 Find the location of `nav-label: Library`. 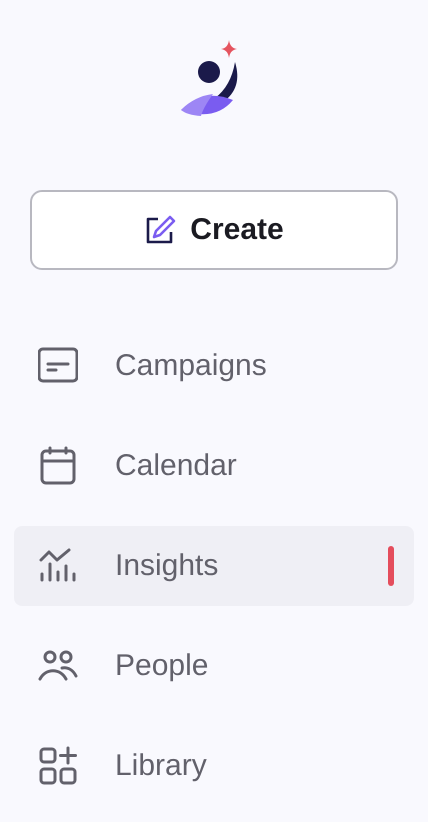

nav-label: Library is located at coordinates (161, 766).